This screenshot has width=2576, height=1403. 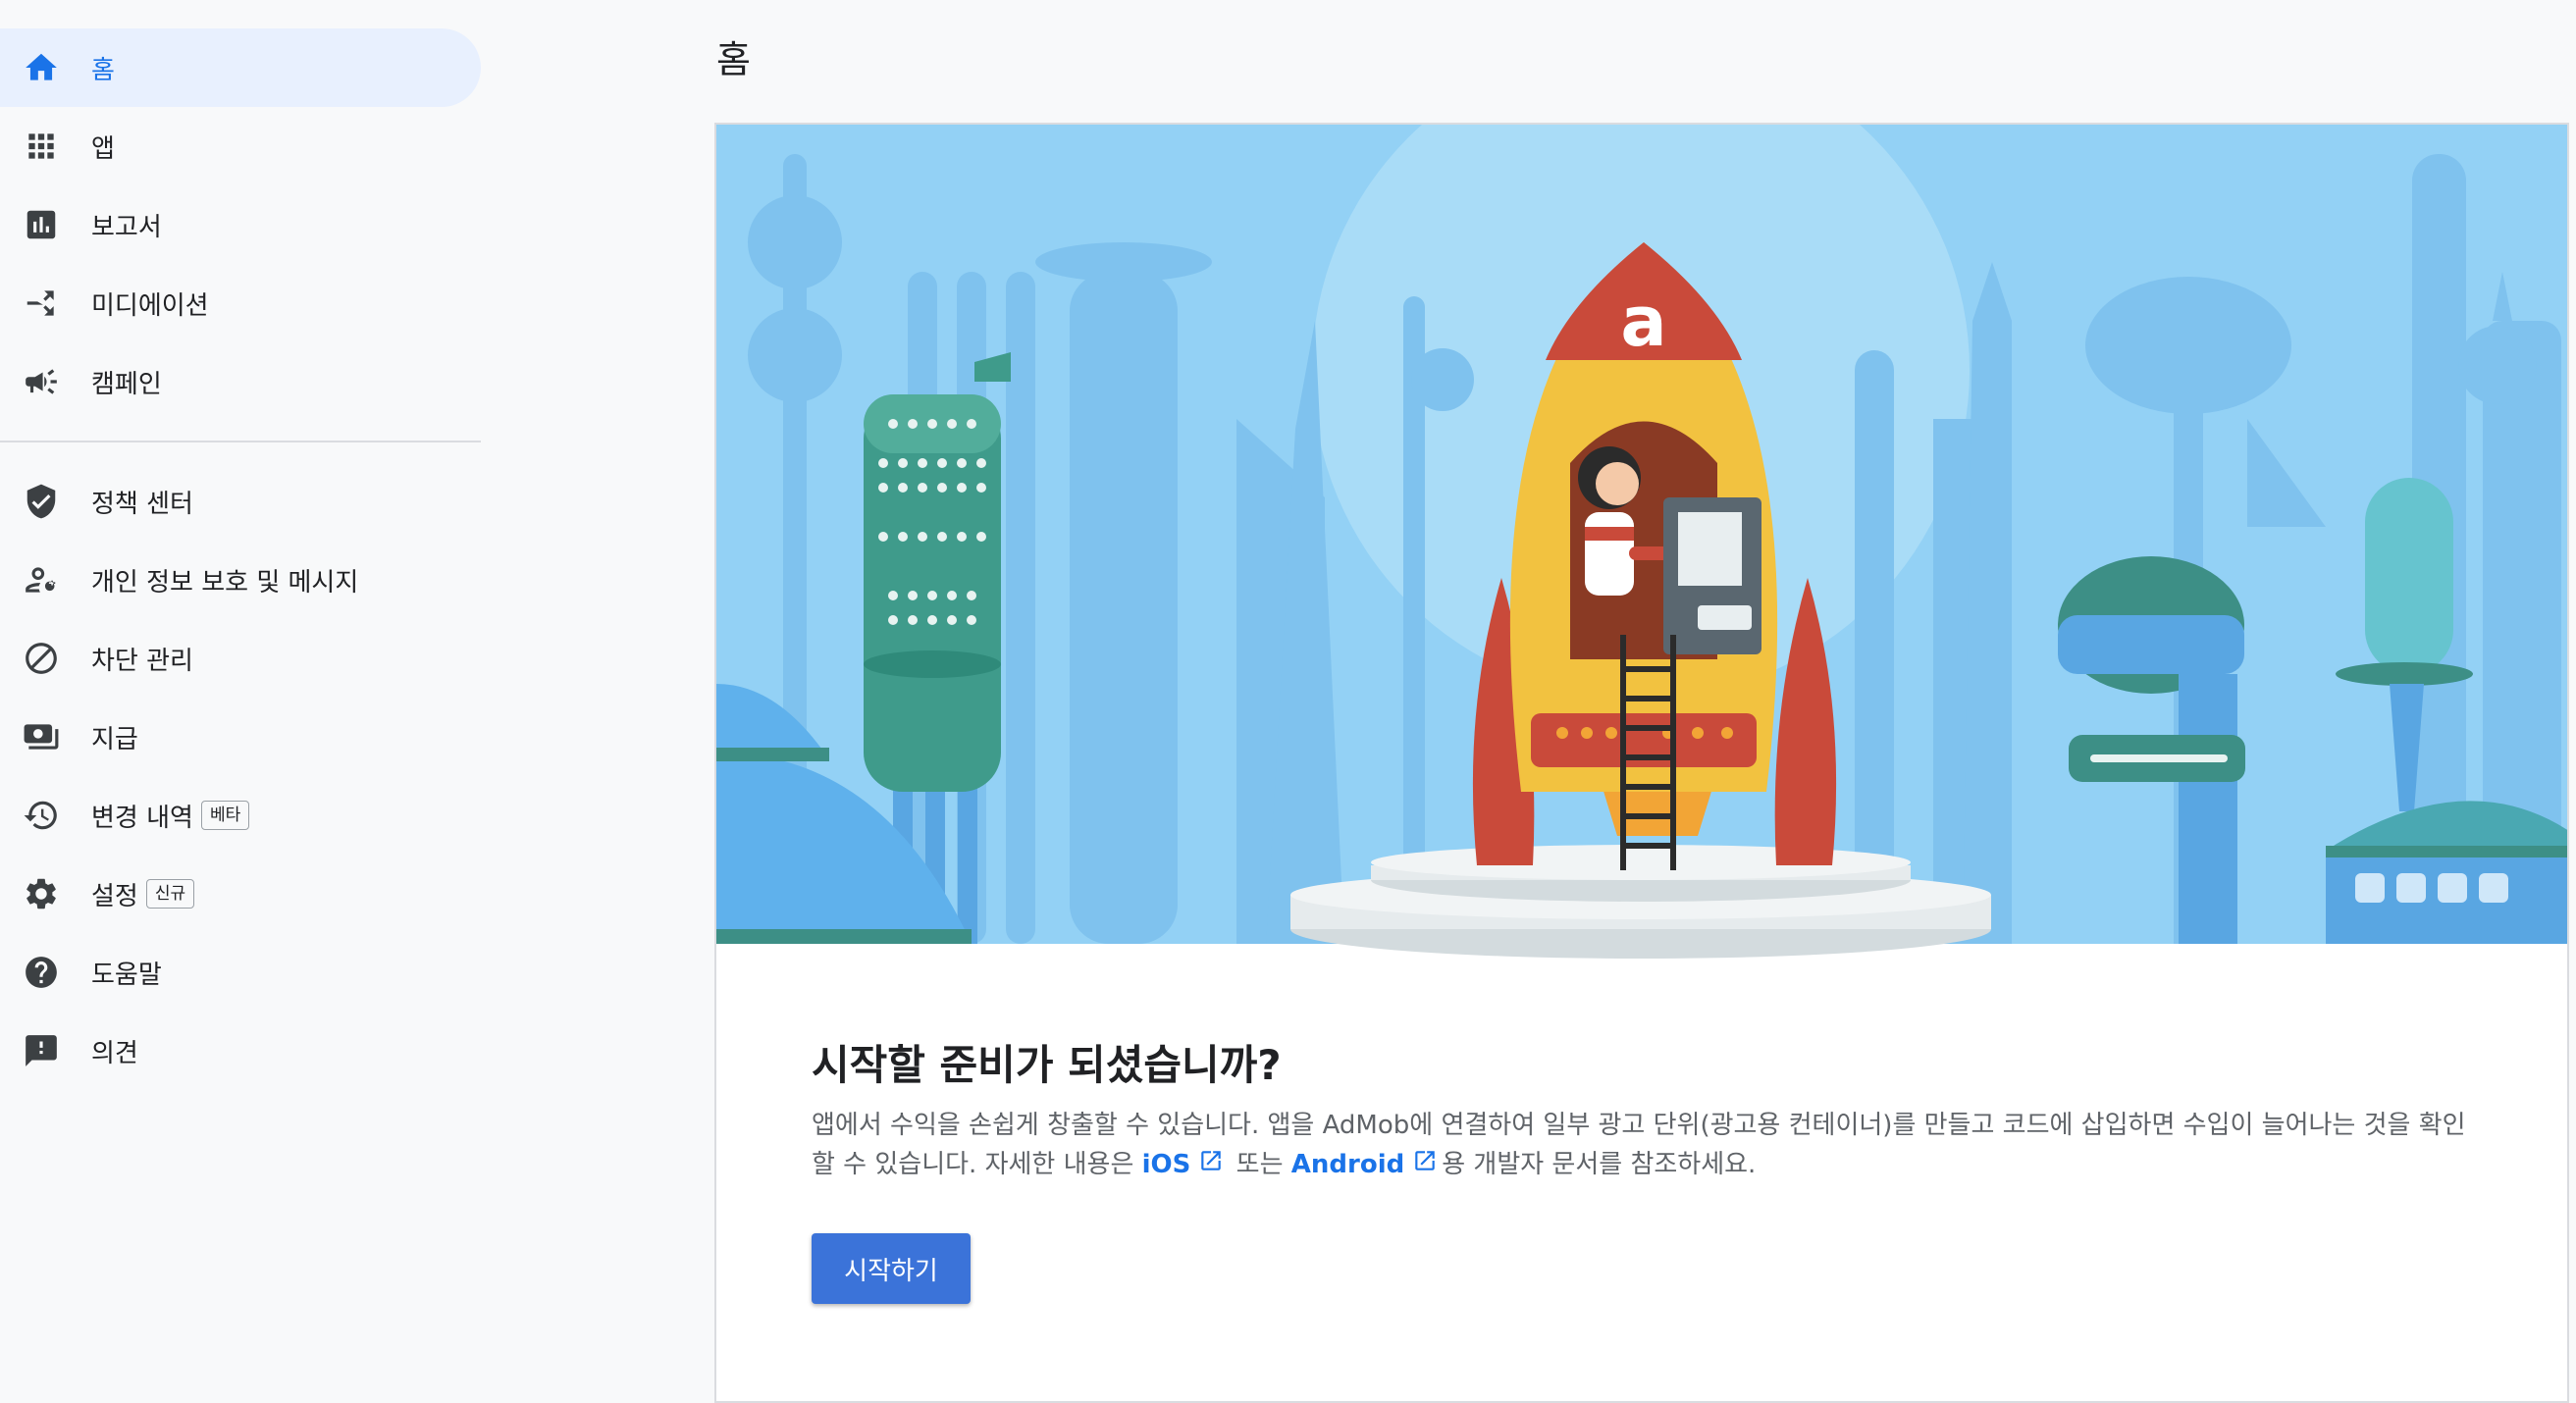 What do you see at coordinates (114, 1053) in the screenshot?
I see `sidebar-item-label: 의견` at bounding box center [114, 1053].